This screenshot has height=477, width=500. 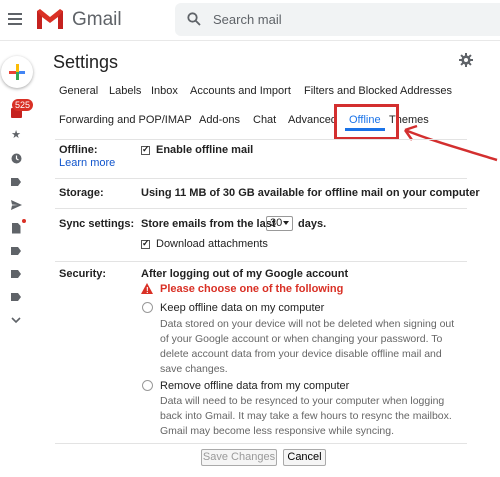 What do you see at coordinates (83, 274) in the screenshot?
I see `security-label: Security:` at bounding box center [83, 274].